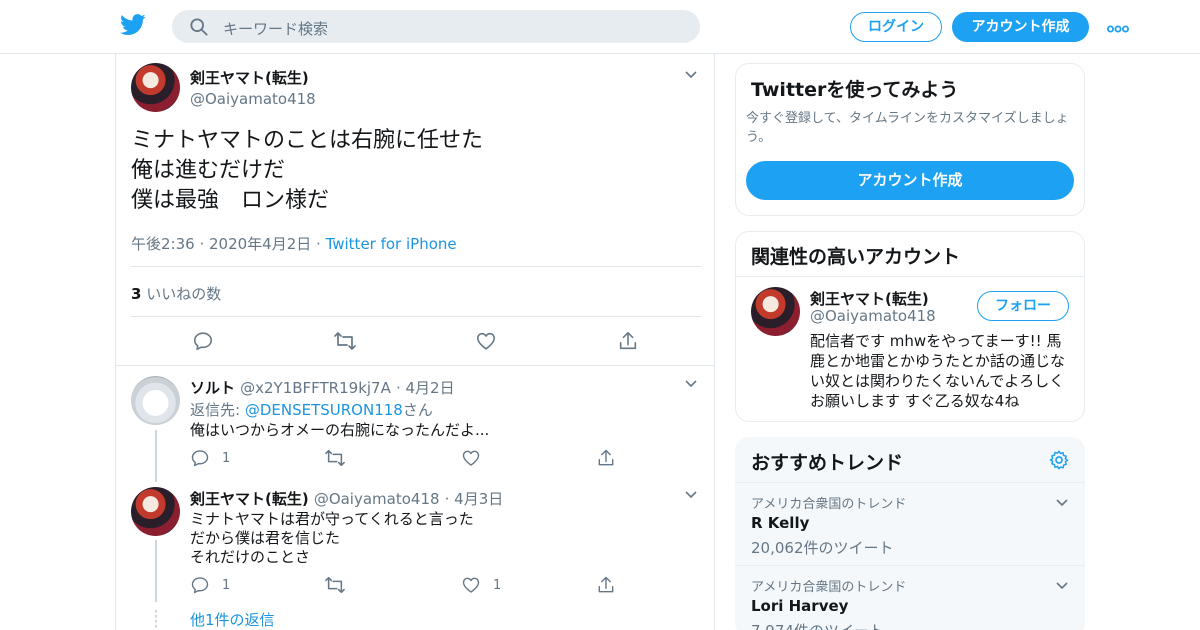  What do you see at coordinates (253, 77) in the screenshot?
I see `author-name: 剣王ヤマト(転生)` at bounding box center [253, 77].